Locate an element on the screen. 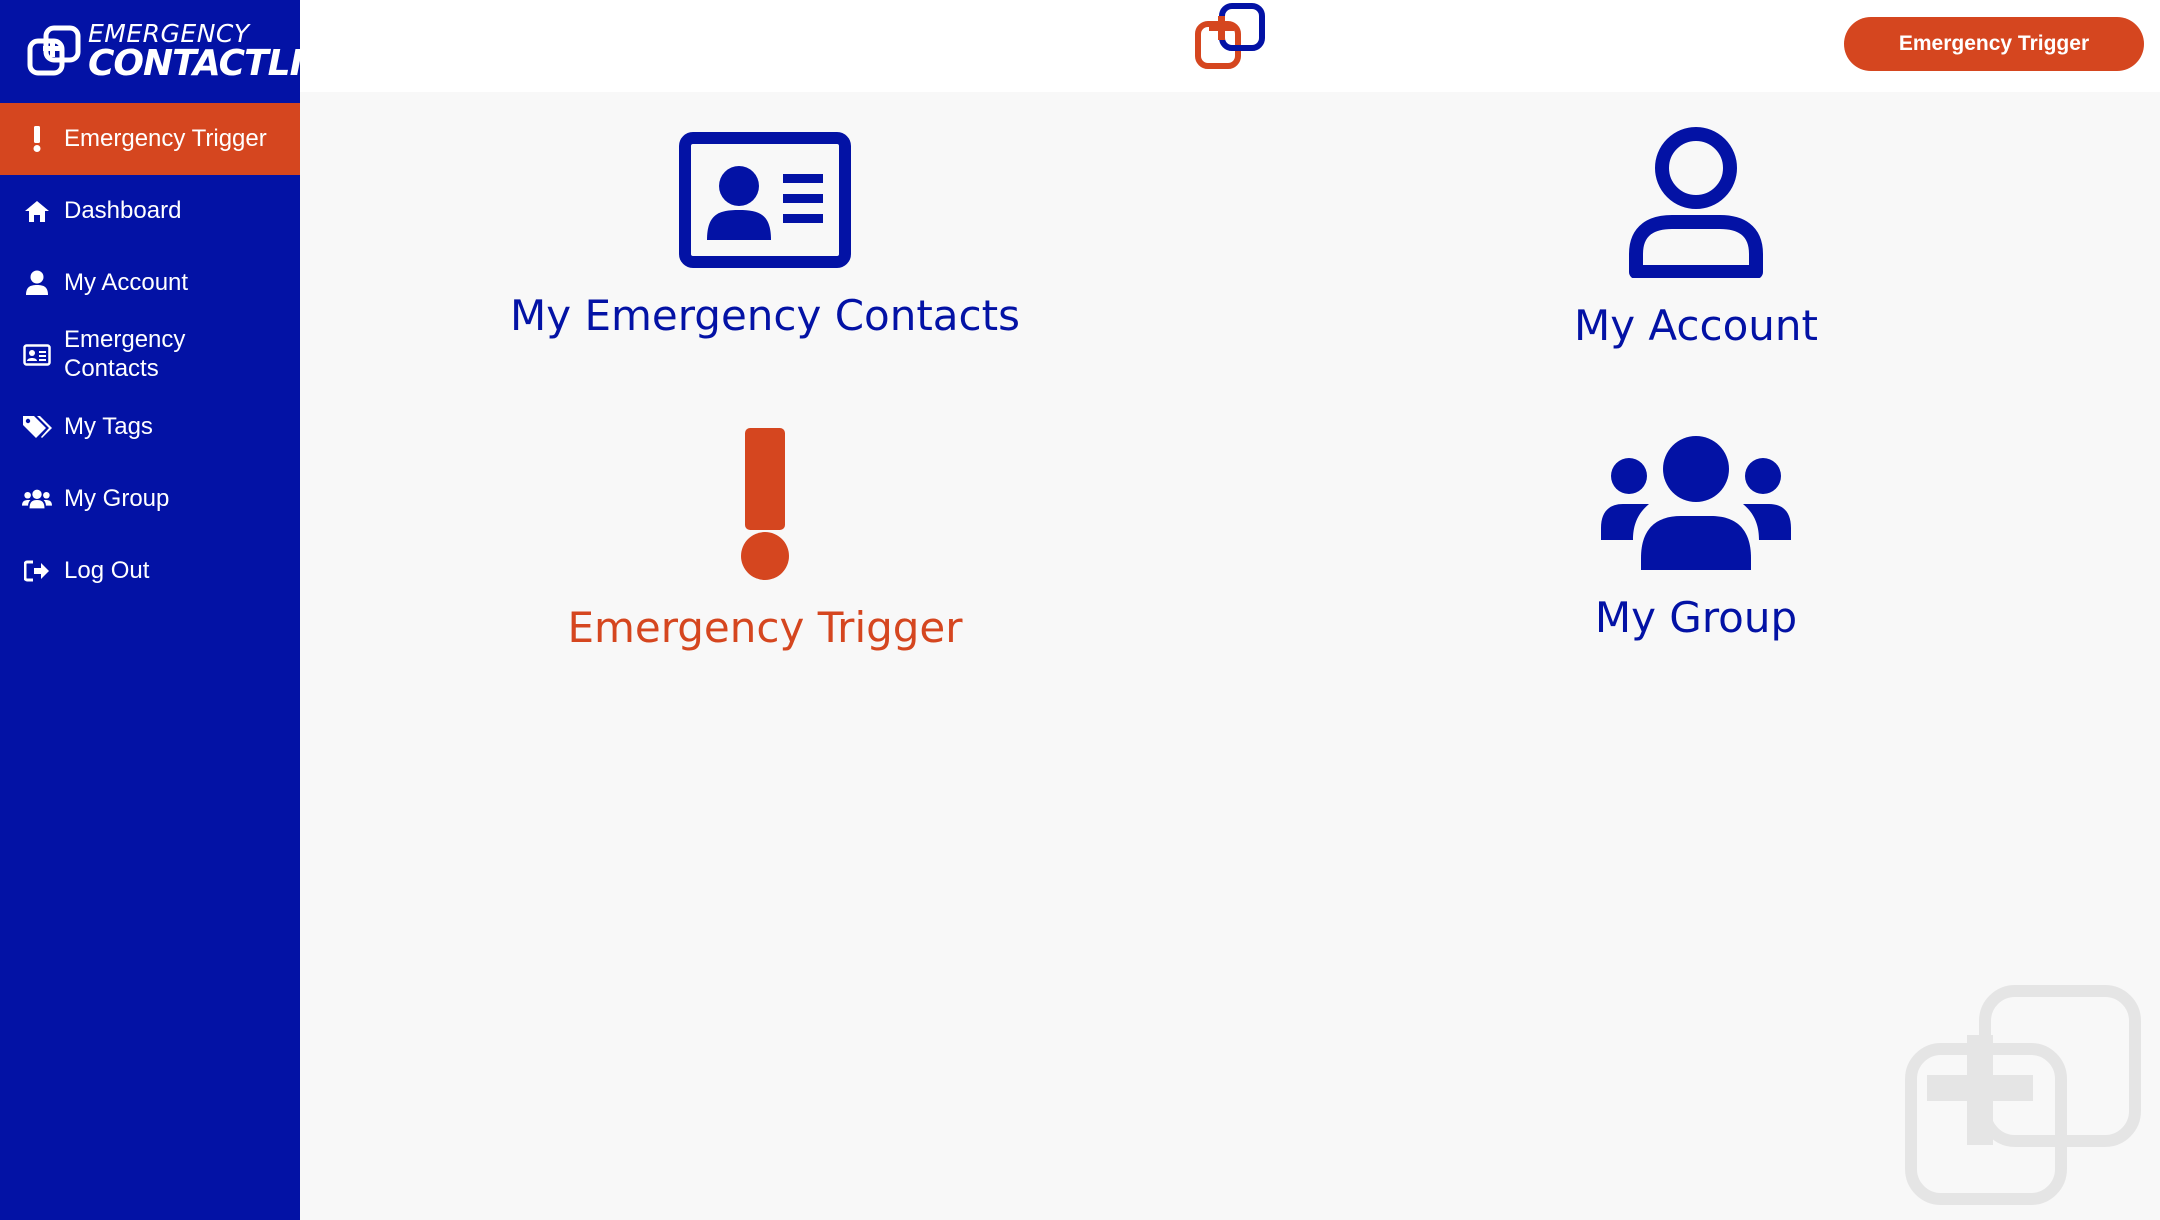 This screenshot has height=1220, width=2160. tile-label: My Account is located at coordinates (1696, 325).